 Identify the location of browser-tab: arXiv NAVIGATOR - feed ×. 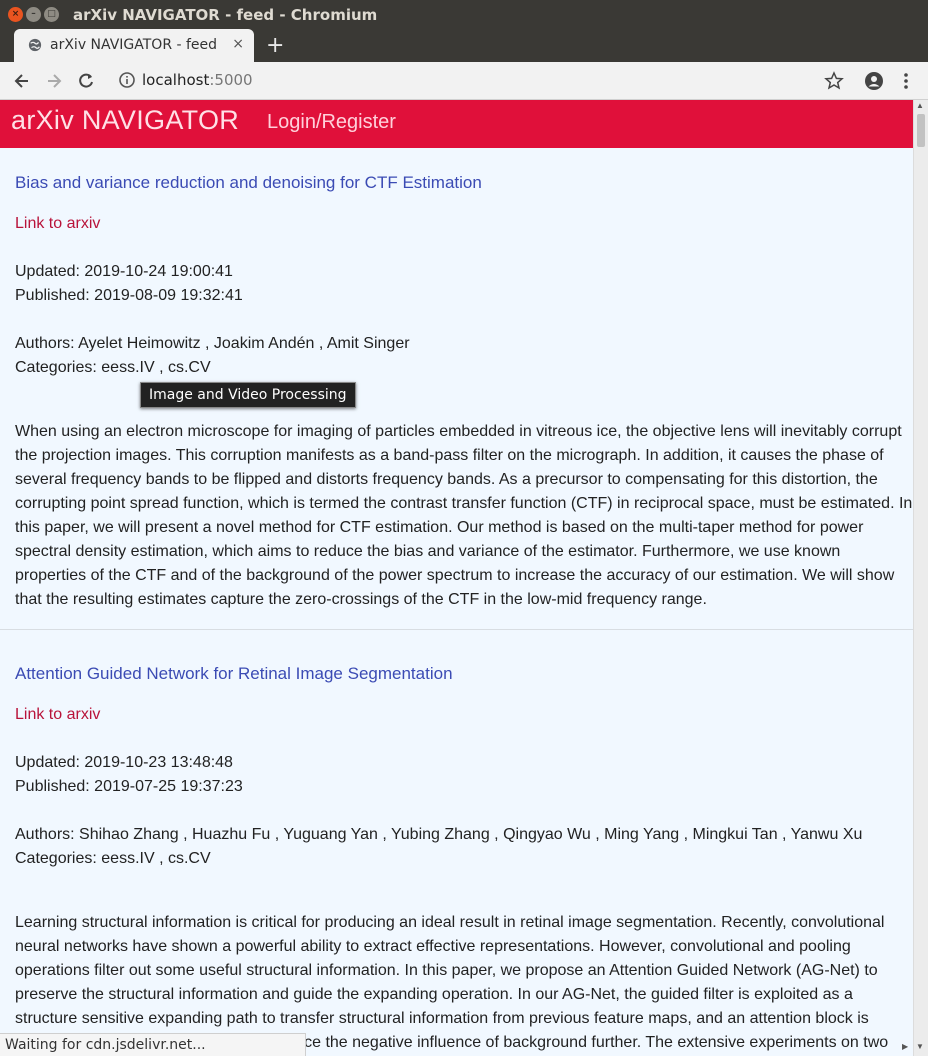
(134, 45).